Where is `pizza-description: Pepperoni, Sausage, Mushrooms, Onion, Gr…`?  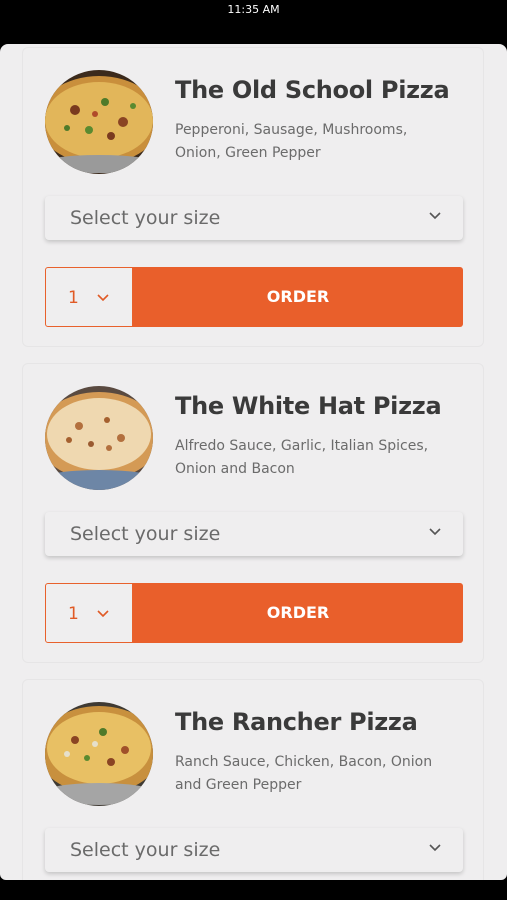 pizza-description: Pepperoni, Sausage, Mushrooms, Onion, Gr… is located at coordinates (291, 141).